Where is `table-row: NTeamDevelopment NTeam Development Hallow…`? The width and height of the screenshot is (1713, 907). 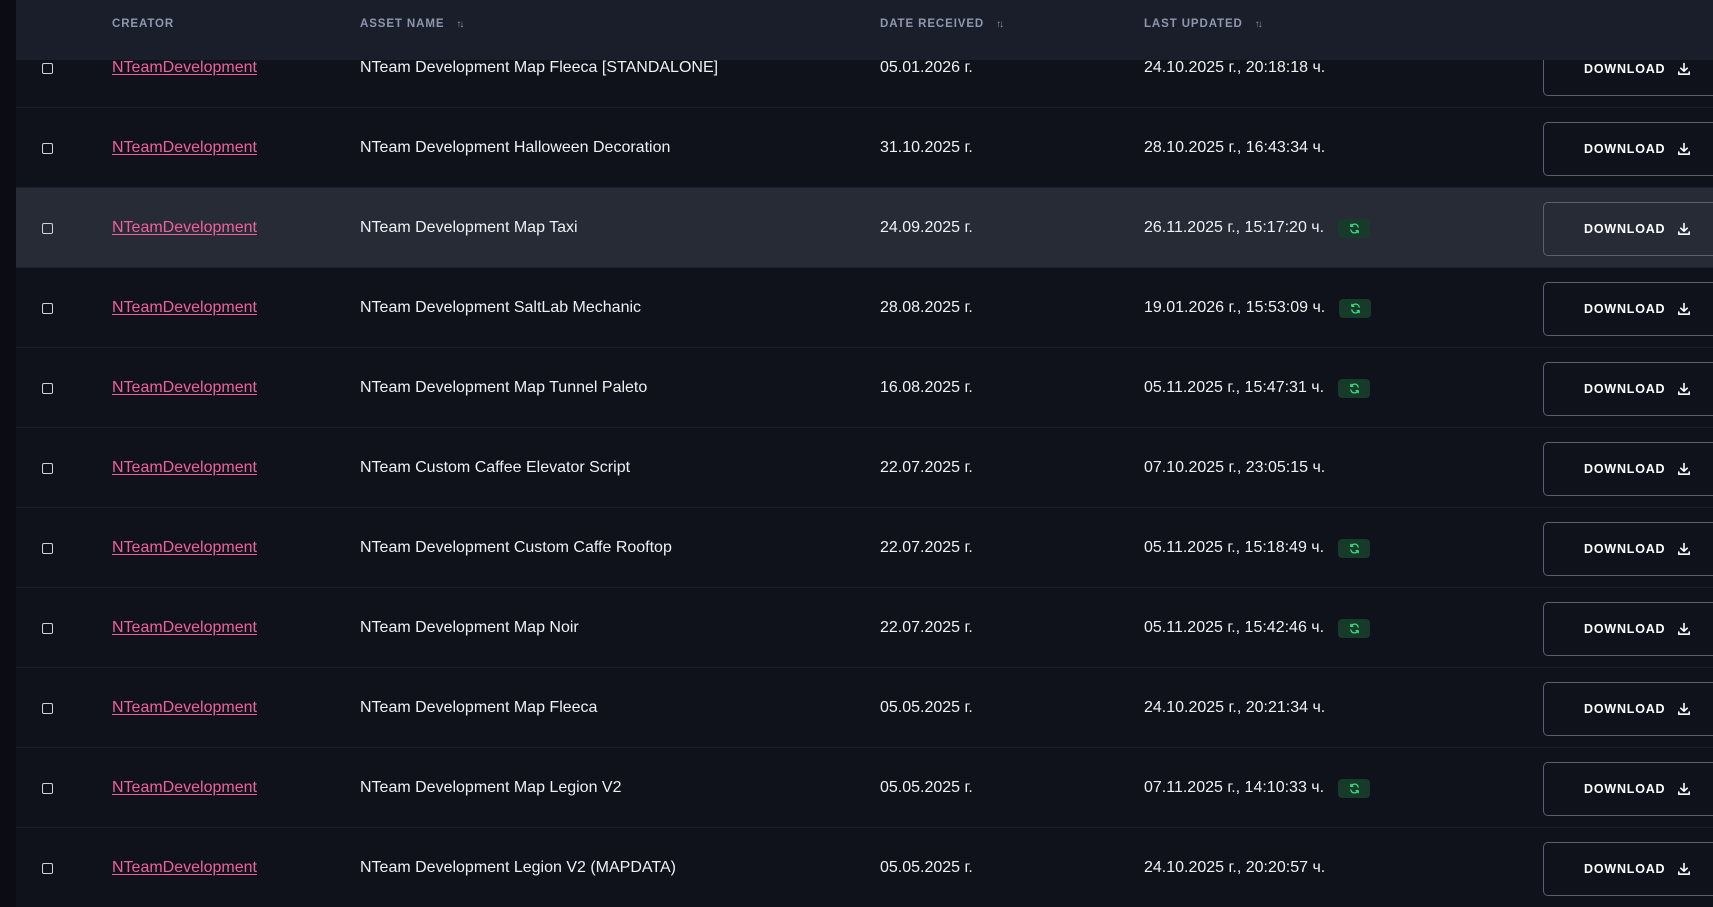
table-row: NTeamDevelopment NTeam Development Hallow… is located at coordinates (864, 148).